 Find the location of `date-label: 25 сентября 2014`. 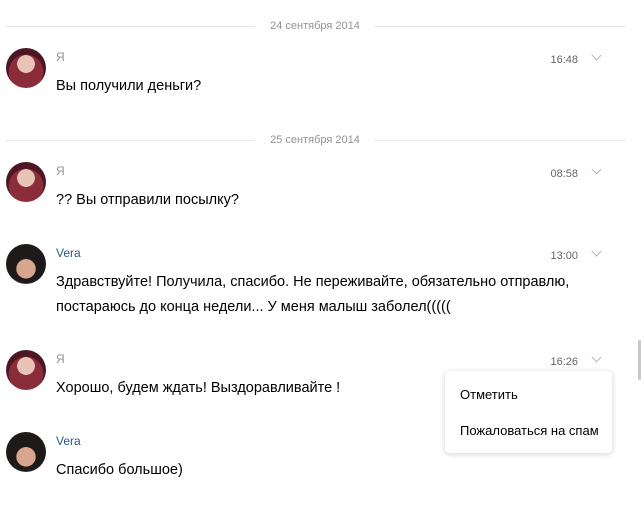

date-label: 25 сентября 2014 is located at coordinates (315, 140).